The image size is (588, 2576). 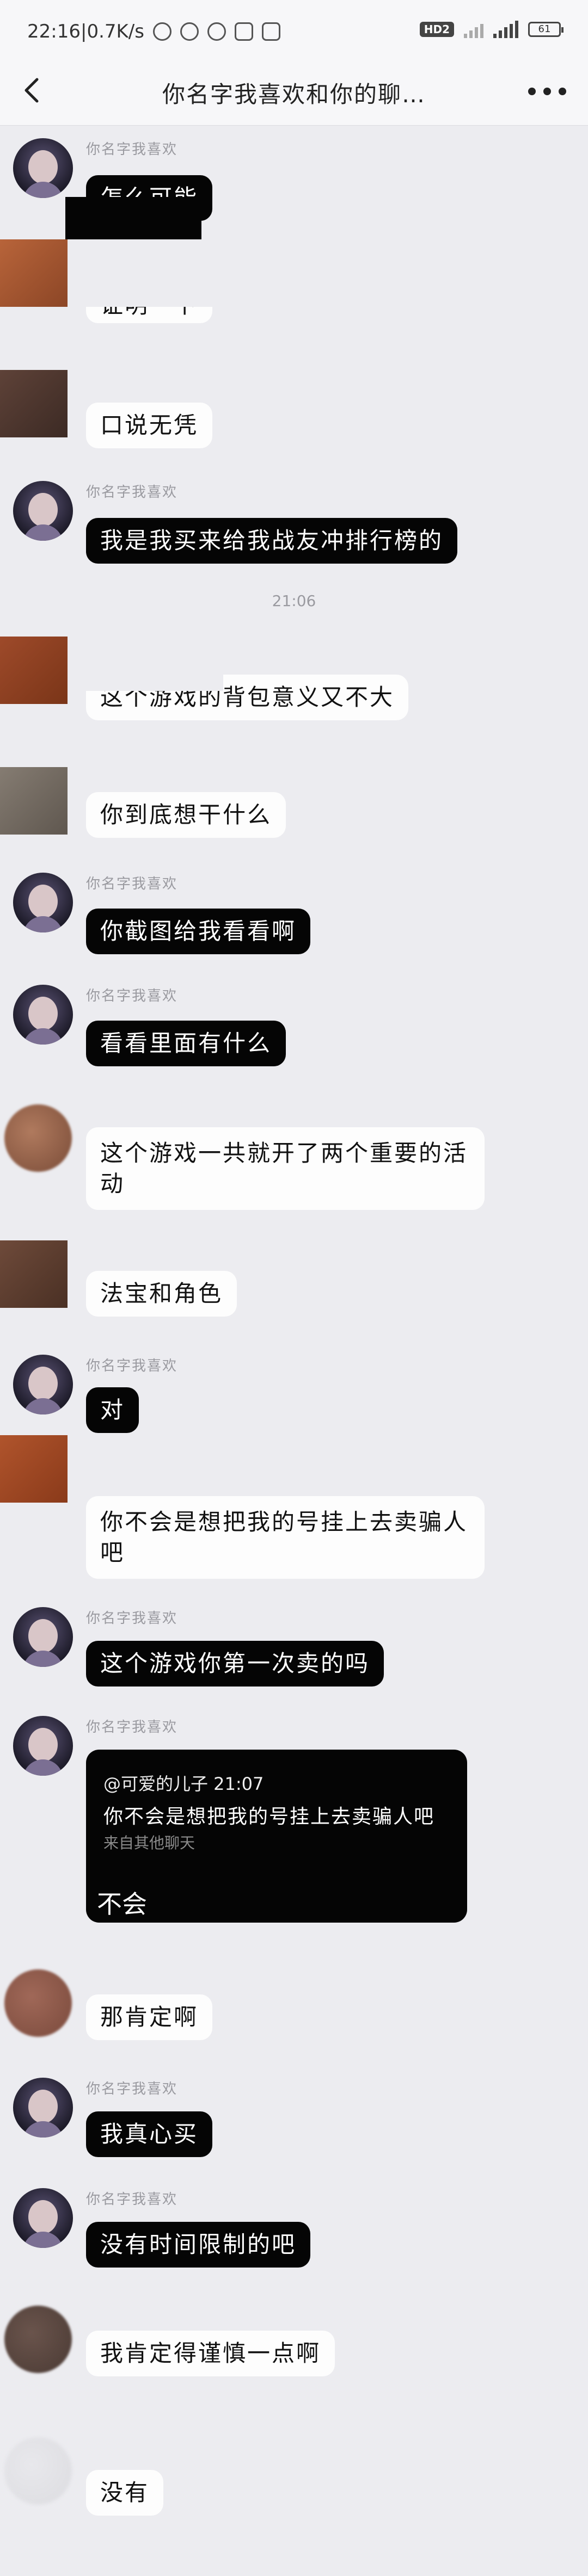 I want to click on message-row: 你名字我喜欢 我真心买, so click(x=294, y=2119).